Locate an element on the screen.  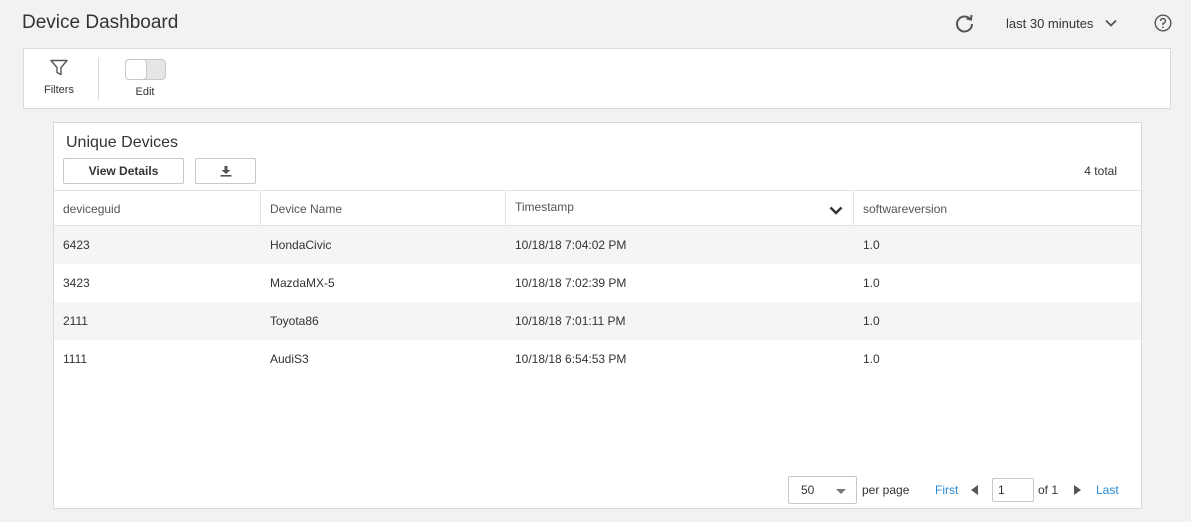
download-icon is located at coordinates (225, 171).